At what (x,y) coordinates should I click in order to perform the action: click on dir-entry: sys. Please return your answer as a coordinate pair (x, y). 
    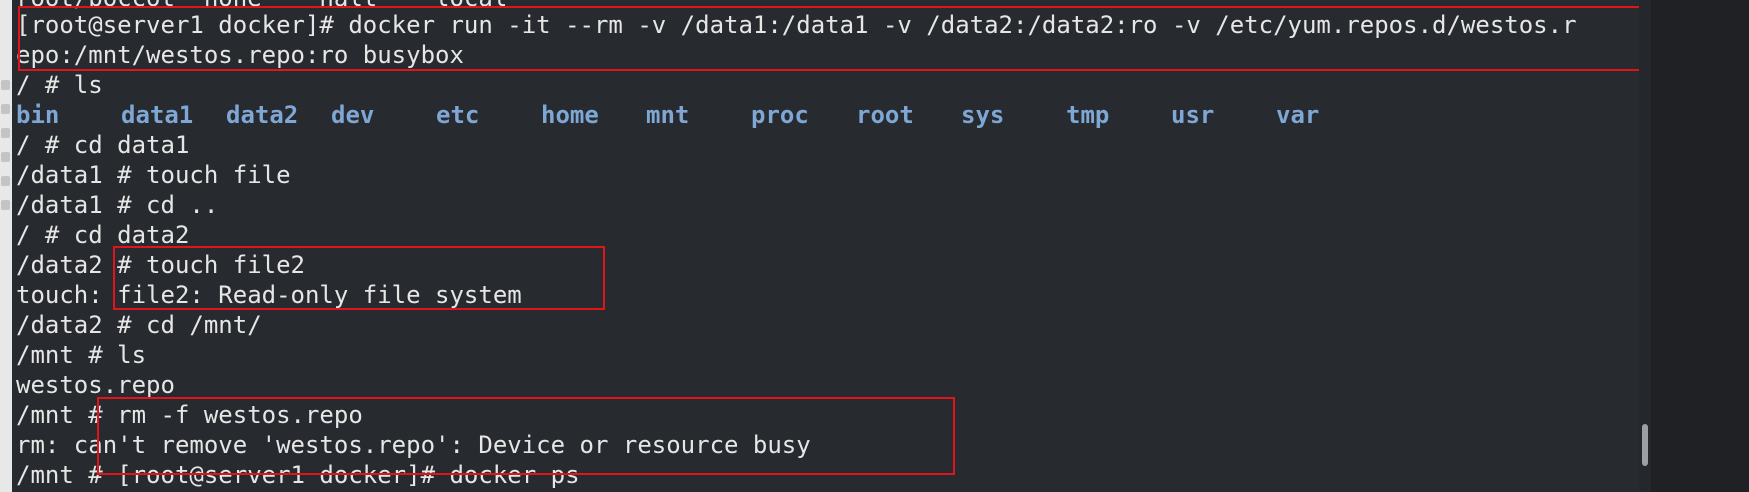
    Looking at the image, I should click on (983, 115).